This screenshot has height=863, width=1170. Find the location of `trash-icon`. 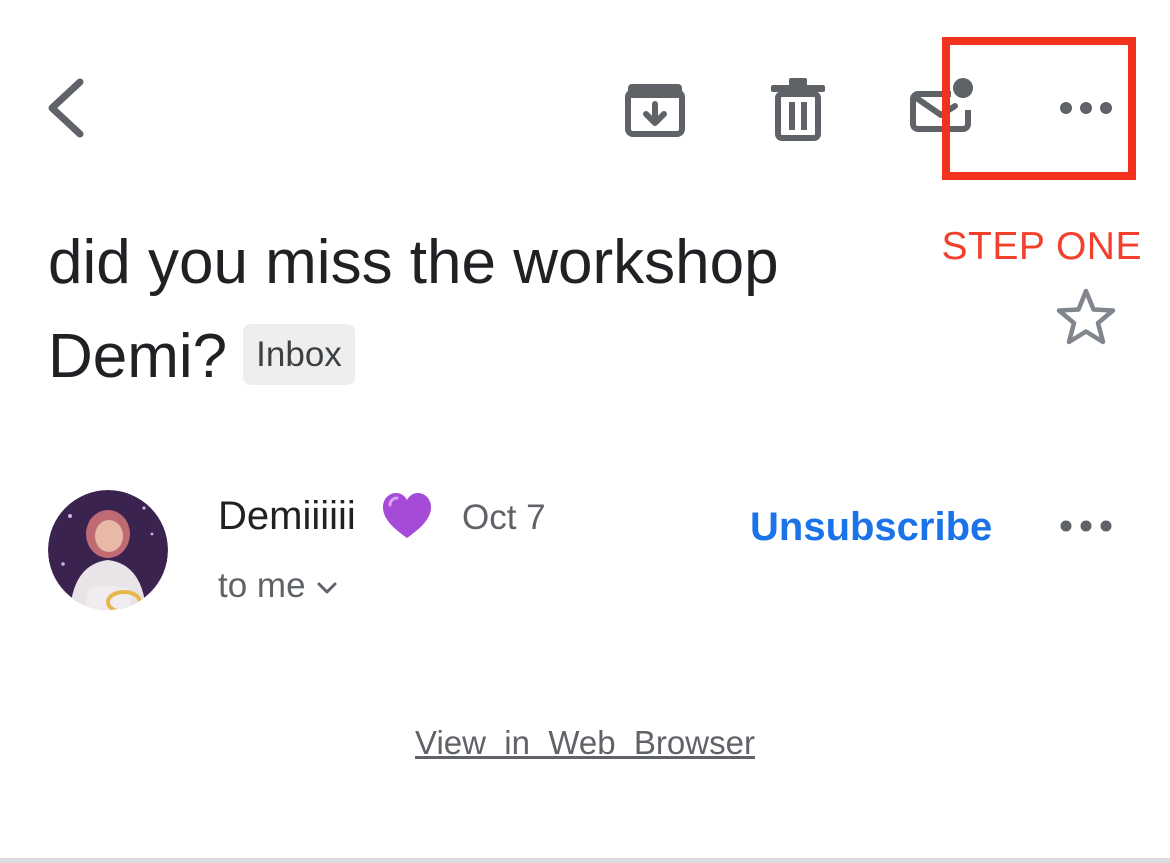

trash-icon is located at coordinates (798, 109).